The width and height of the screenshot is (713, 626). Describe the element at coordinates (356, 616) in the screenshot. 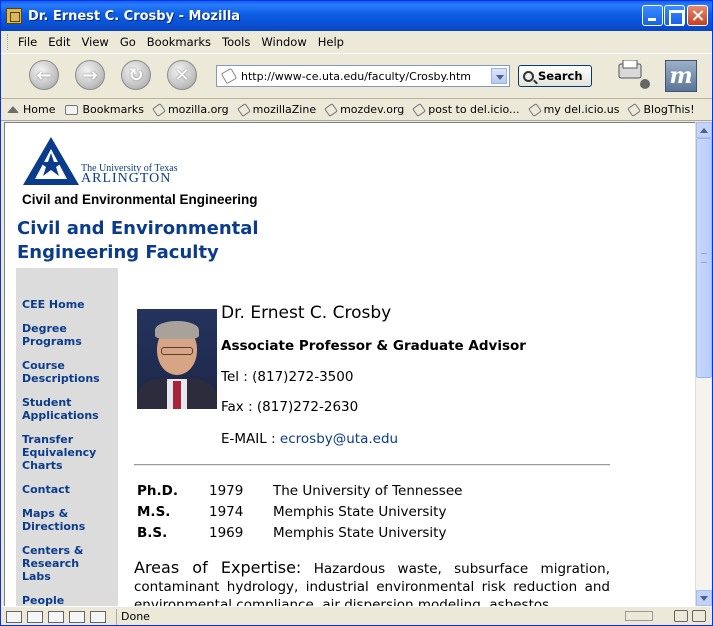

I see `status-bar: Done` at that location.